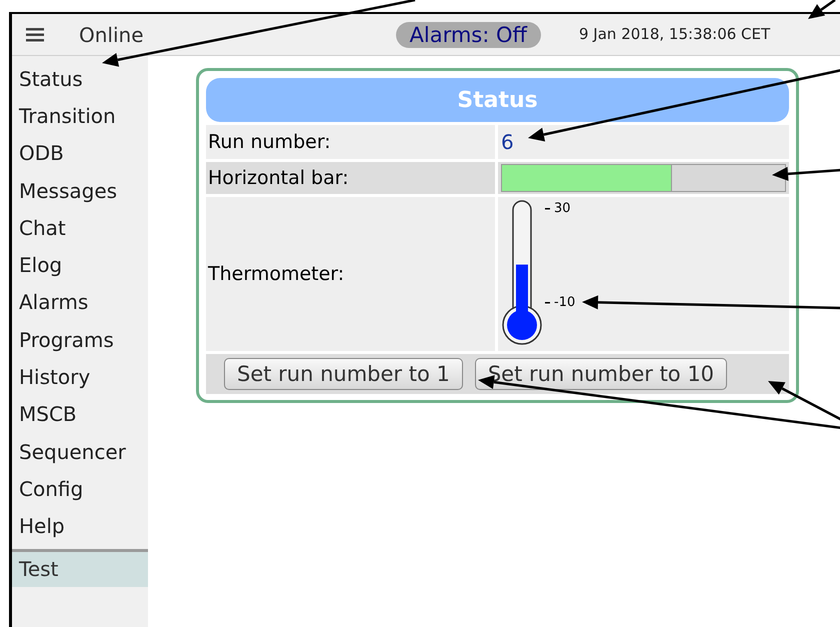 The image size is (840, 627). Describe the element at coordinates (80, 116) in the screenshot. I see `sidebar-item: Transition` at that location.